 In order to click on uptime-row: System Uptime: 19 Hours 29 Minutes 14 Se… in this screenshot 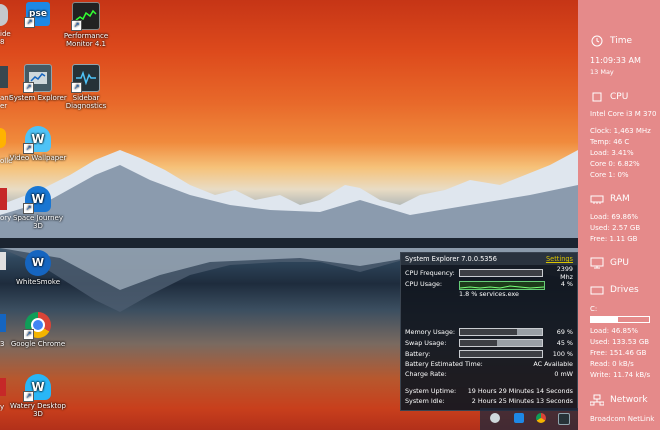, I will do `click(489, 391)`.